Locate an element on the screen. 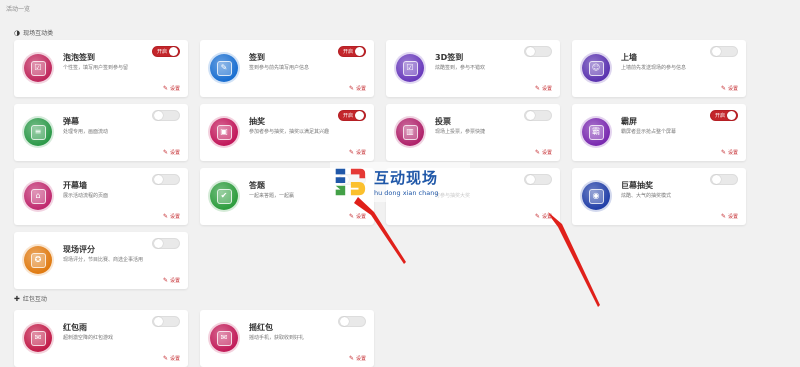 The image size is (800, 367). activity-icon: ◉ is located at coordinates (596, 196).